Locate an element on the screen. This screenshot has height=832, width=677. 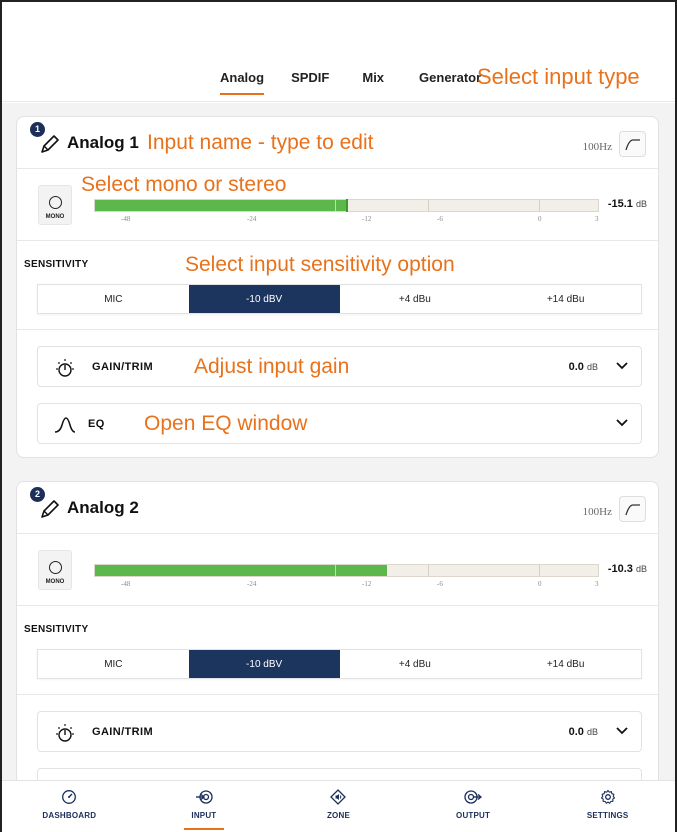
high-pass-filter-icon is located at coordinates (632, 510).